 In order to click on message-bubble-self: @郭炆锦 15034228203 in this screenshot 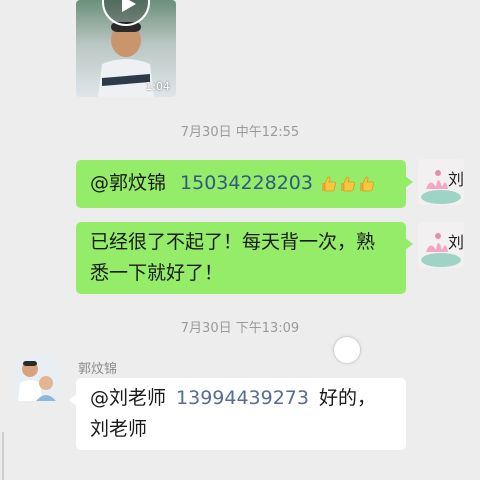, I will do `click(244, 184)`.